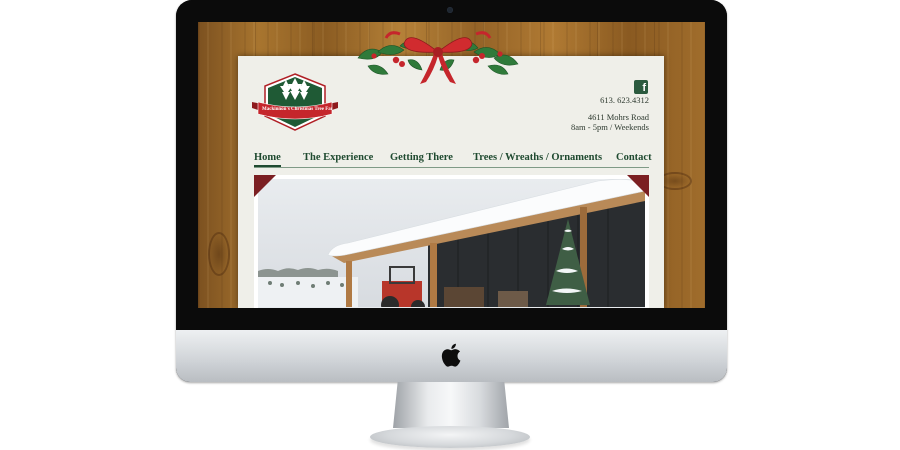 The height and width of the screenshot is (450, 900). I want to click on wood-knot, so click(219, 254).